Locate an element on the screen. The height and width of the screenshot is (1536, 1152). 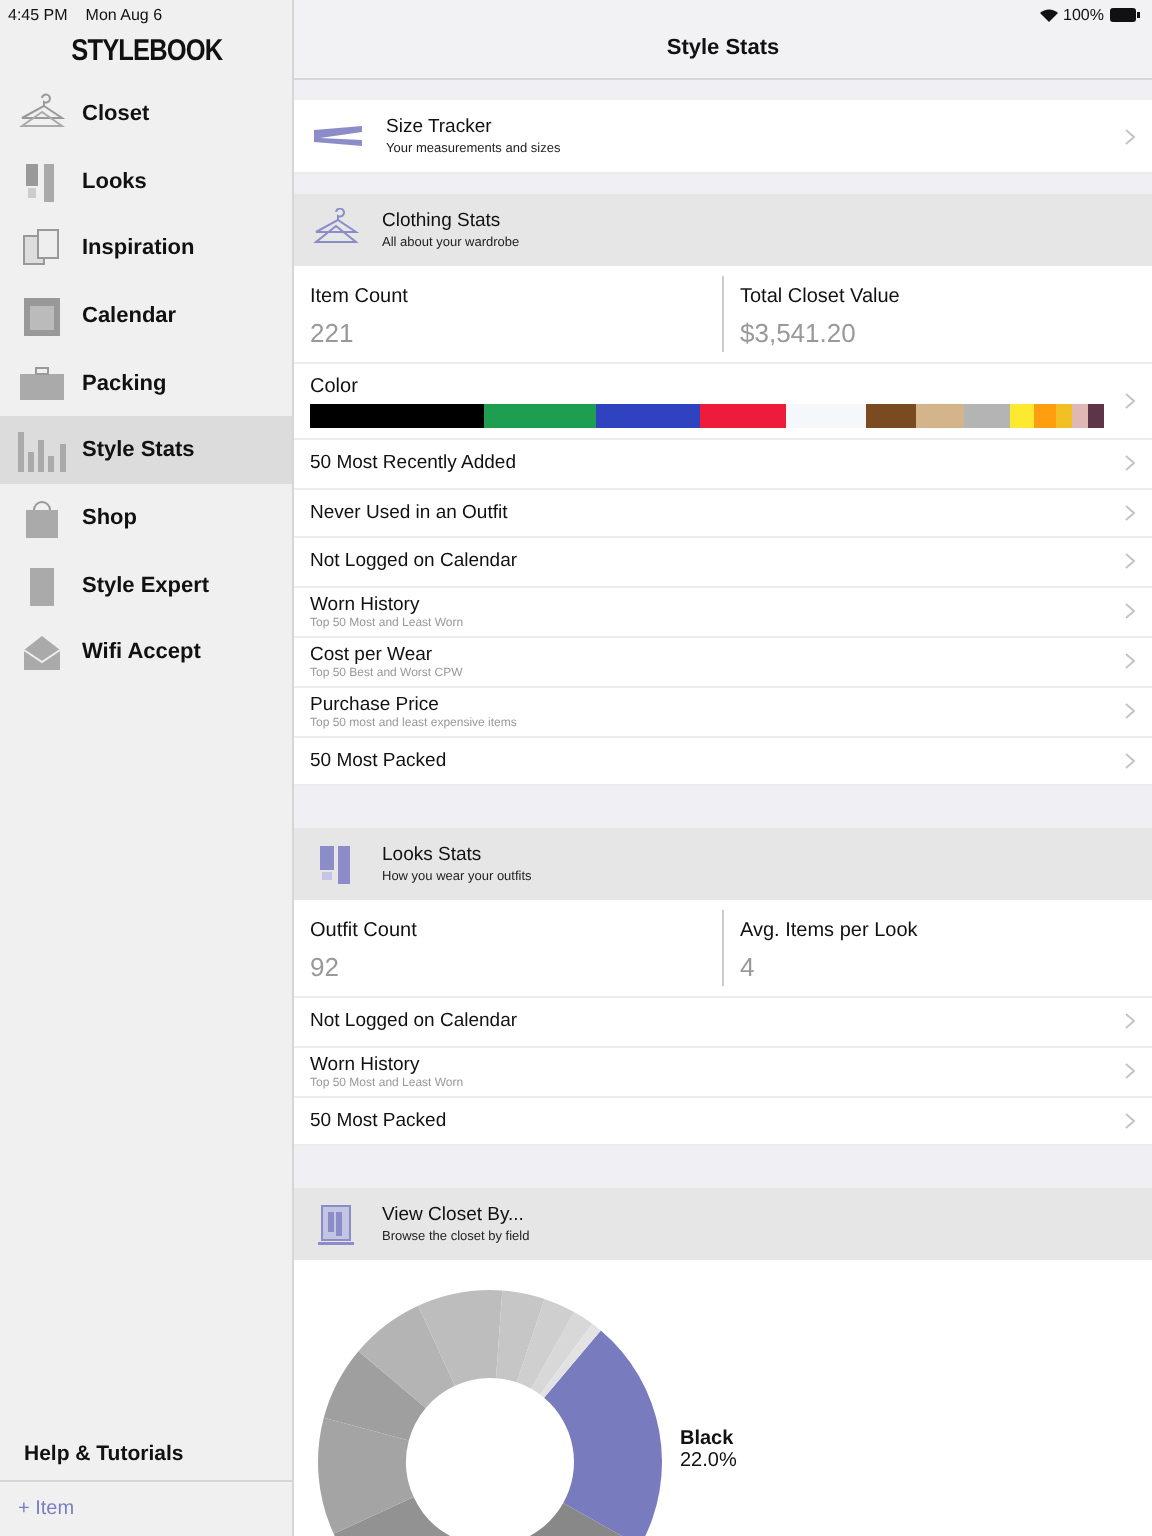
sidebar-item: Calendar is located at coordinates (146, 316).